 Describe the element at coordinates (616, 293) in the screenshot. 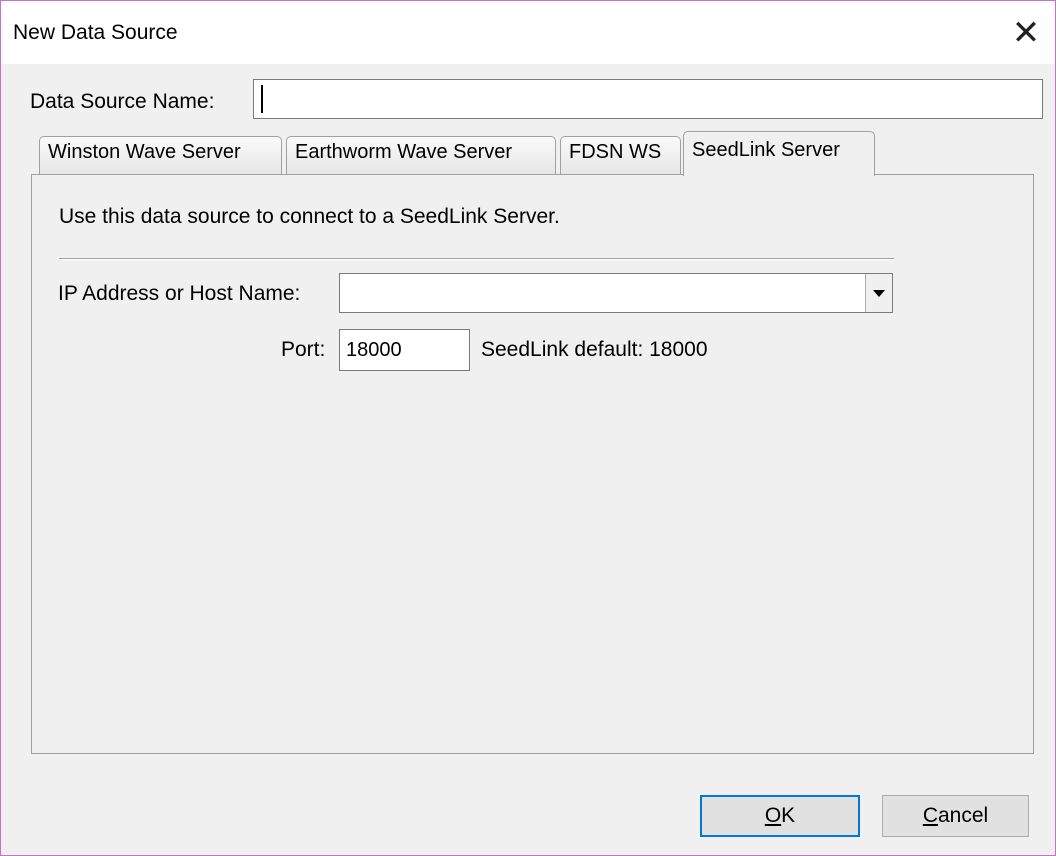

I see `host-combobox` at that location.